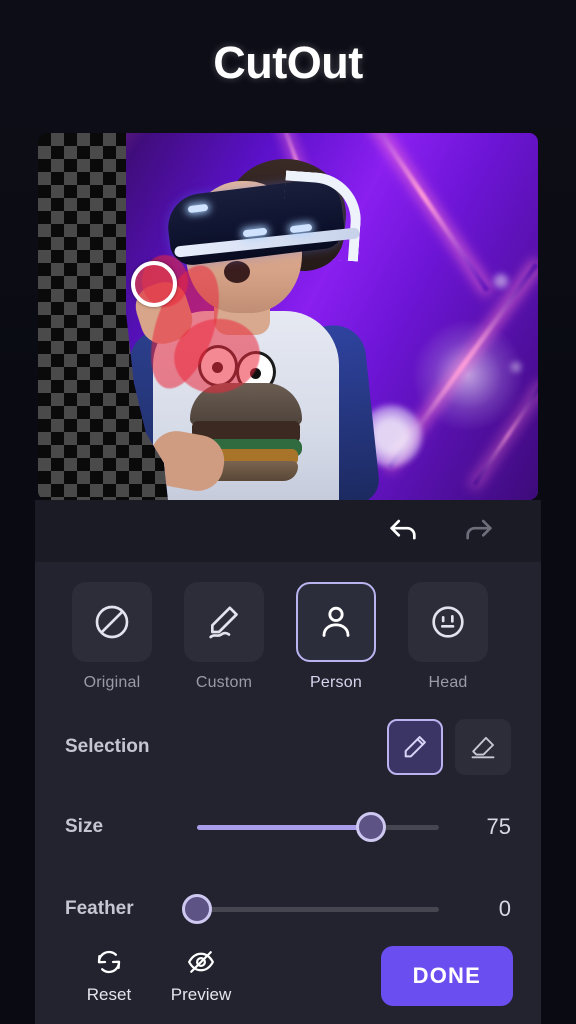 Image resolution: width=576 pixels, height=1024 pixels. Describe the element at coordinates (237, 272) in the screenshot. I see `mouth` at that location.